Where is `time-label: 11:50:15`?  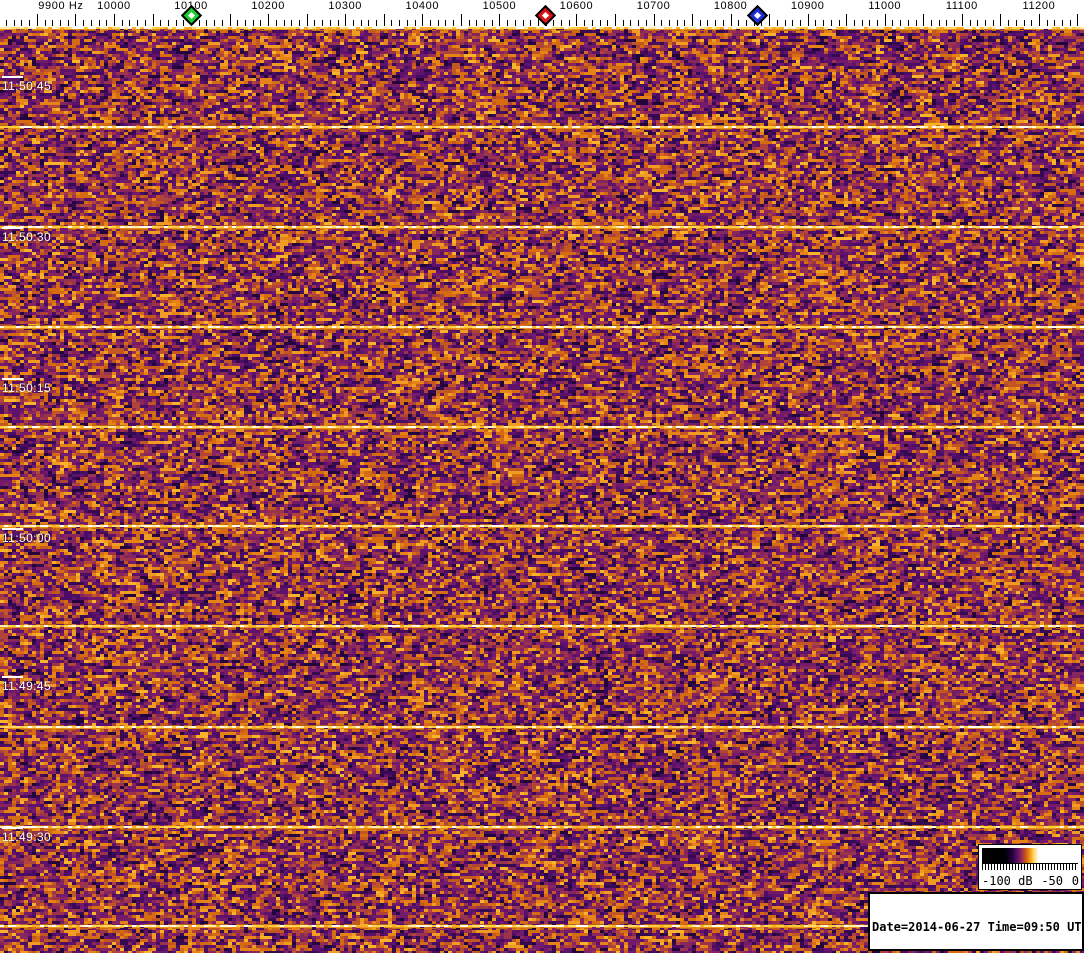
time-label: 11:50:15 is located at coordinates (27, 388).